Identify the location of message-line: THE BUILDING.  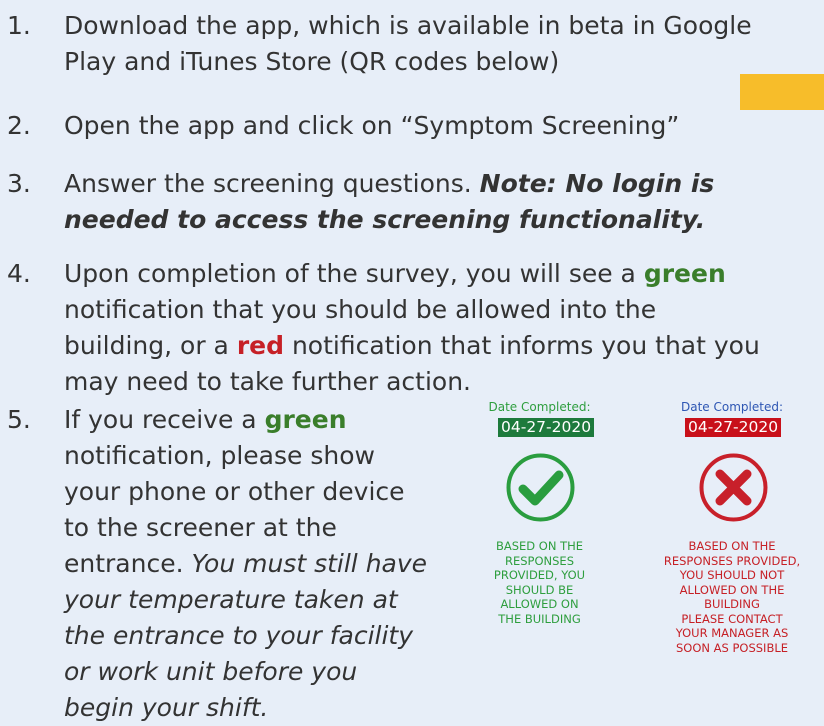
(539, 618).